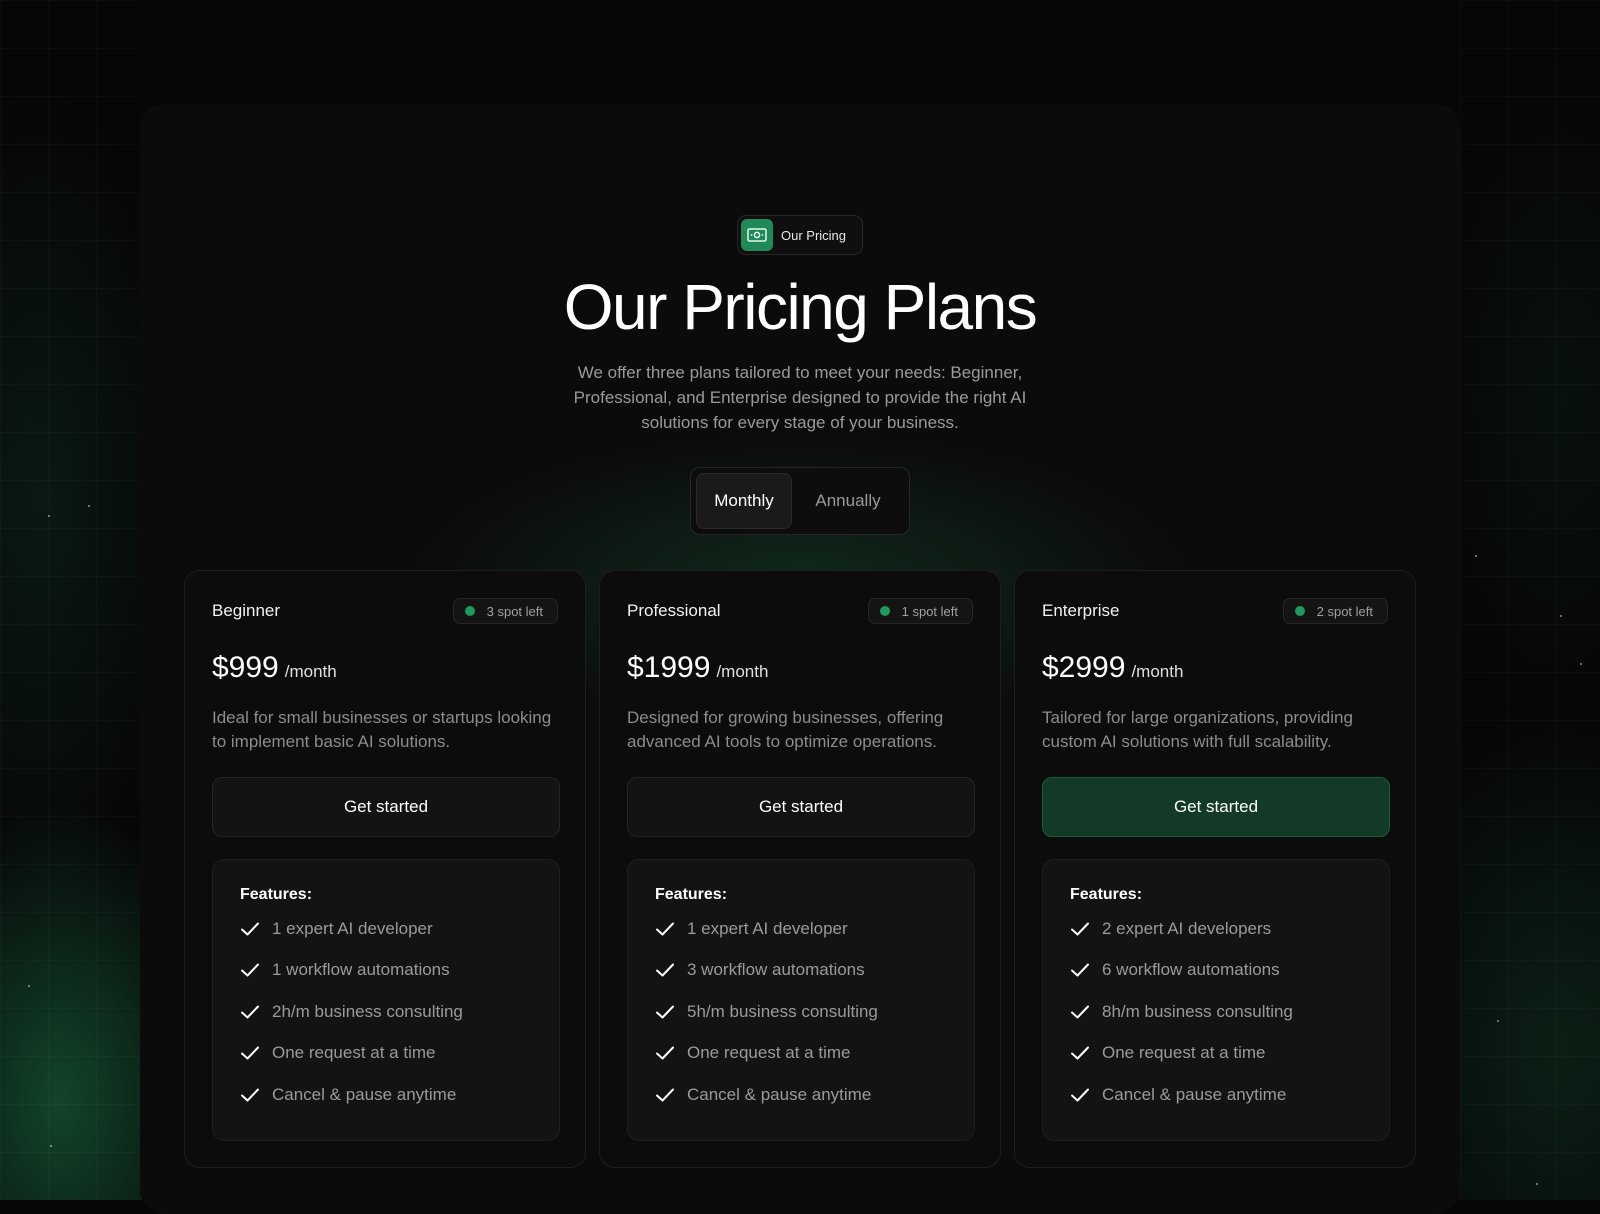  What do you see at coordinates (514, 611) in the screenshot?
I see `spots-label: 3 spot left` at bounding box center [514, 611].